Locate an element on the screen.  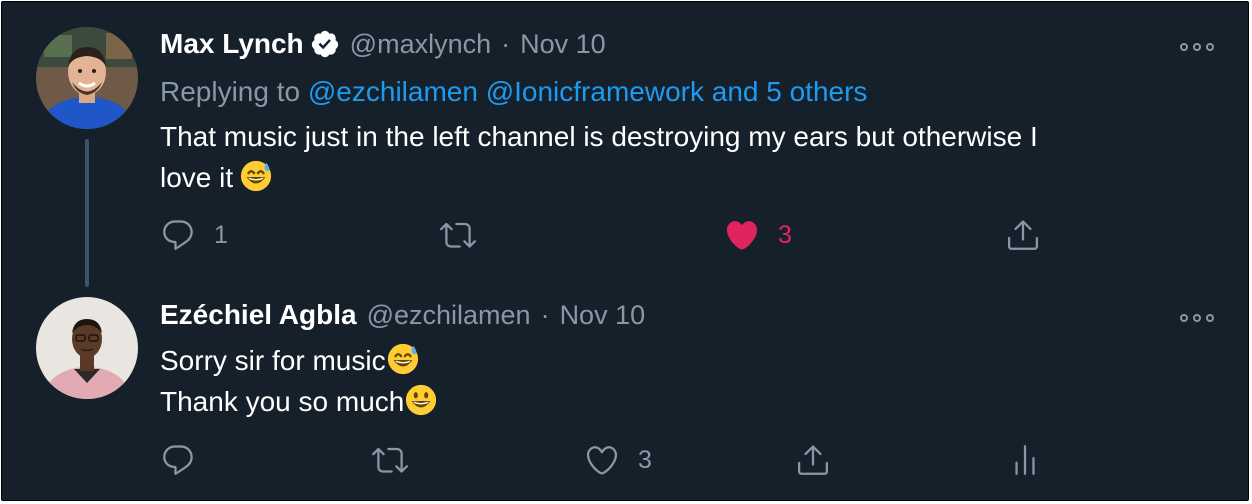
tweet-header: Max Lynch @maxlynch · Nov 10 is located at coordinates (383, 44).